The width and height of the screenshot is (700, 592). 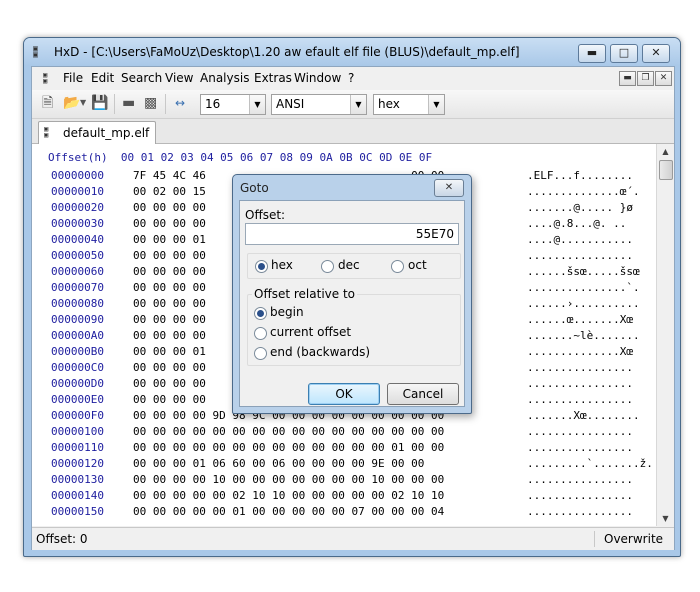 What do you see at coordinates (287, 312) in the screenshot?
I see `radio-begin-label: begin` at bounding box center [287, 312].